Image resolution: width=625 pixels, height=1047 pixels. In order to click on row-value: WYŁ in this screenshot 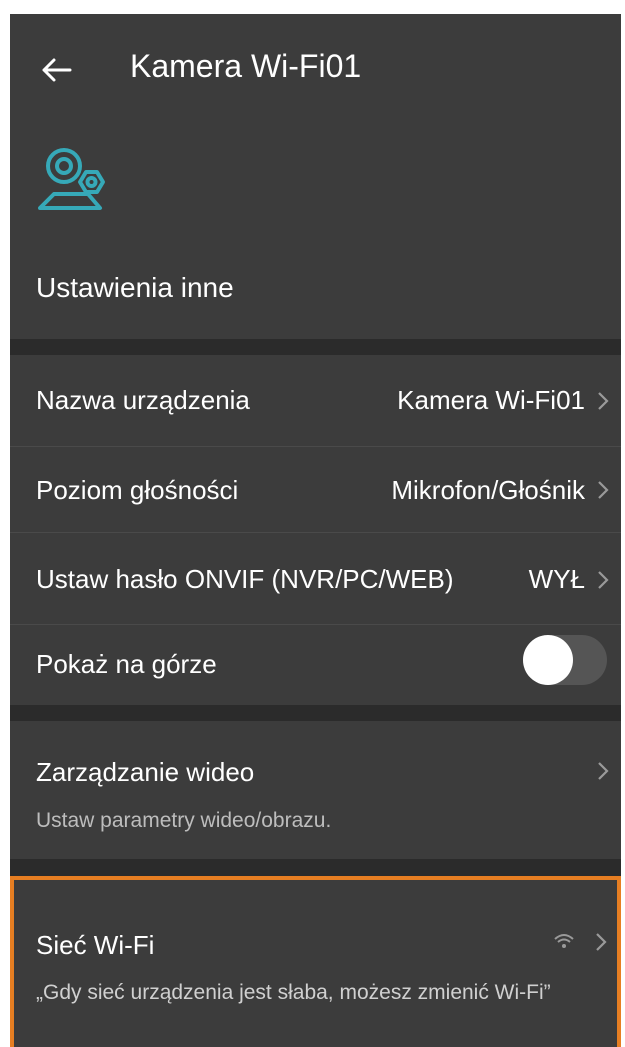, I will do `click(556, 579)`.